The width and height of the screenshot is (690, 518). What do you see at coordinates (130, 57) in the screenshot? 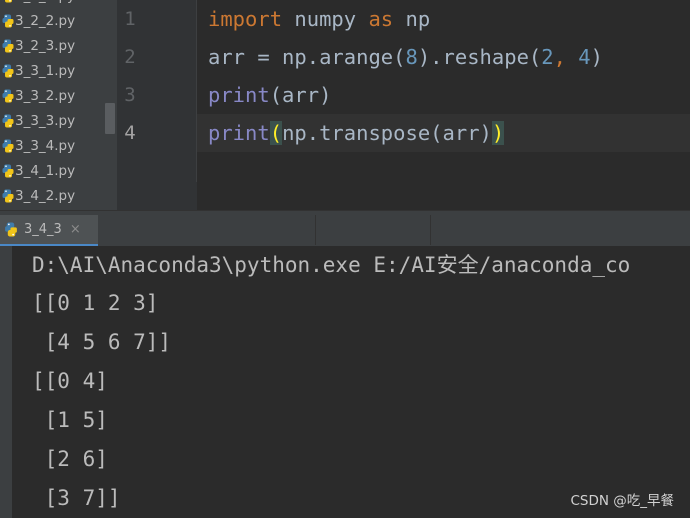
I see `line-number: 2` at bounding box center [130, 57].